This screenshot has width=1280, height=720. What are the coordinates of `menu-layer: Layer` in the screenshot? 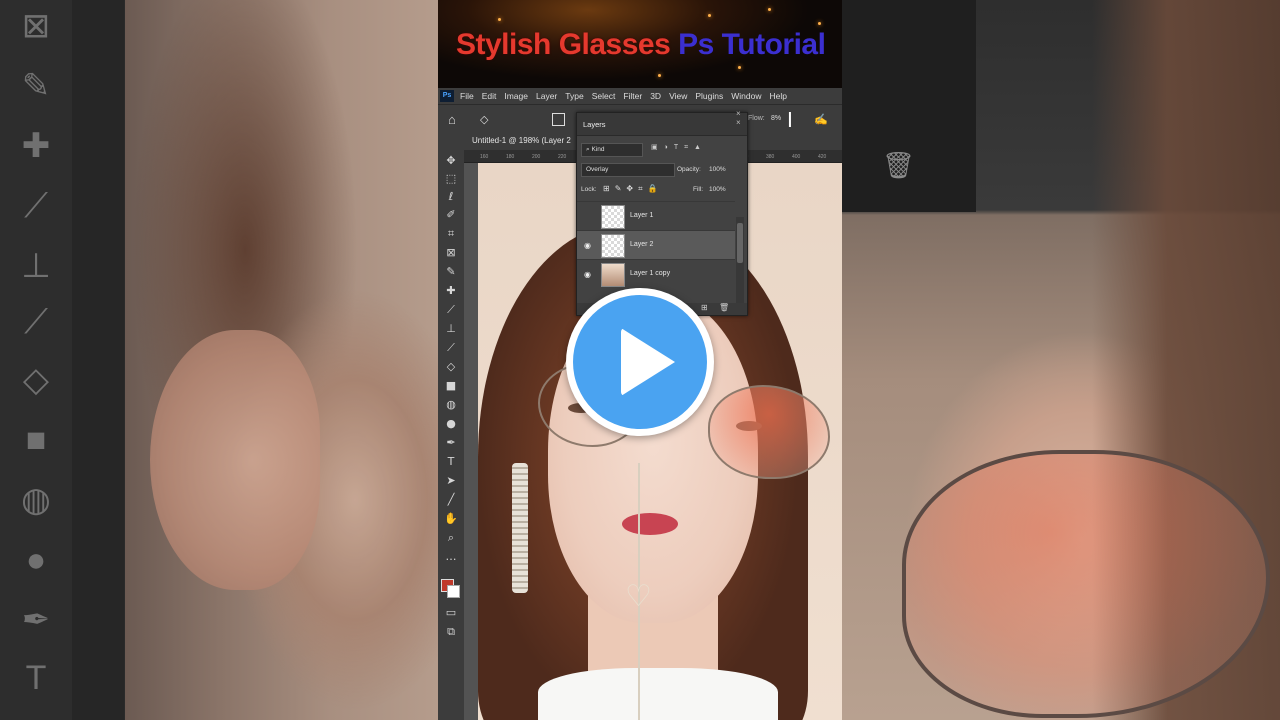 It's located at (546, 96).